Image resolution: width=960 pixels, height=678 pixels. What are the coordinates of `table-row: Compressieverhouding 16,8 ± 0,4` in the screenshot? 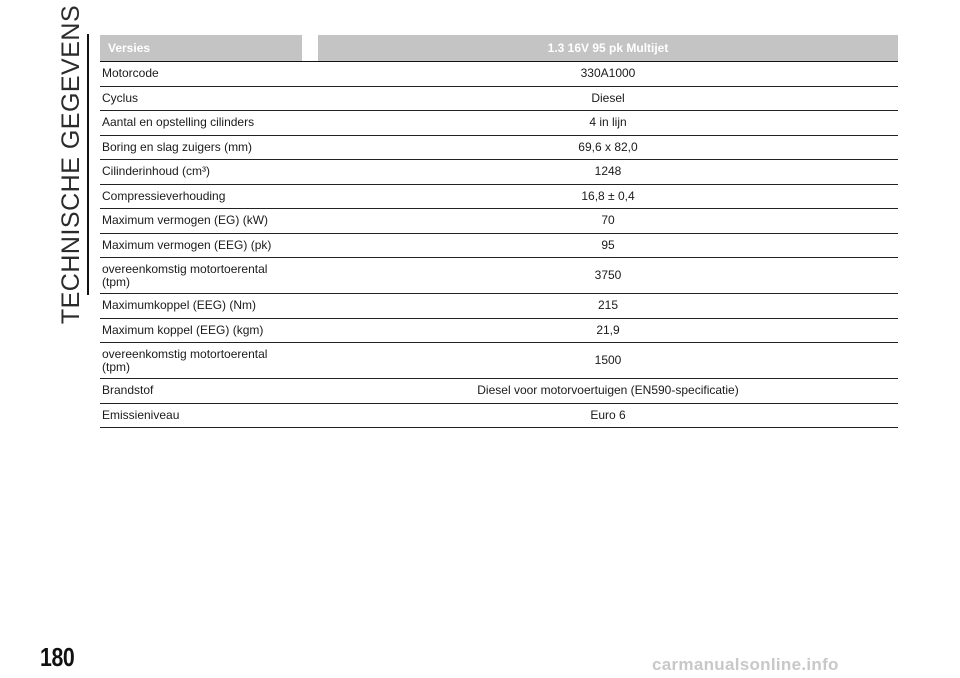 It's located at (499, 197).